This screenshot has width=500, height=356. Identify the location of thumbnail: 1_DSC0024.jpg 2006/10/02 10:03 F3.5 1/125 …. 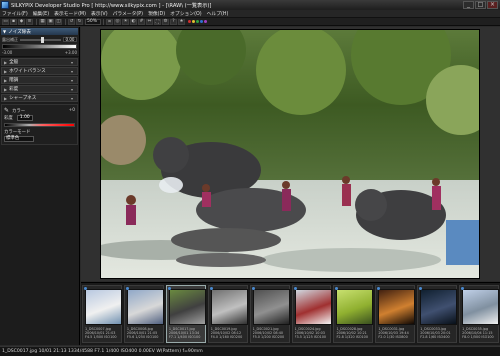
(311, 314).